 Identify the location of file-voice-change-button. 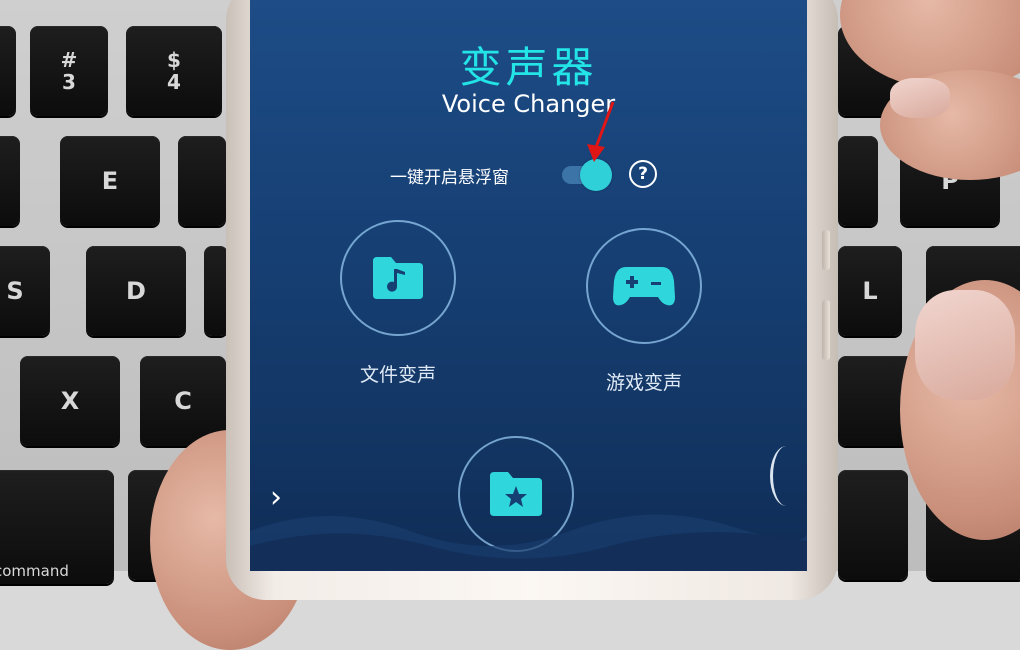
(398, 278).